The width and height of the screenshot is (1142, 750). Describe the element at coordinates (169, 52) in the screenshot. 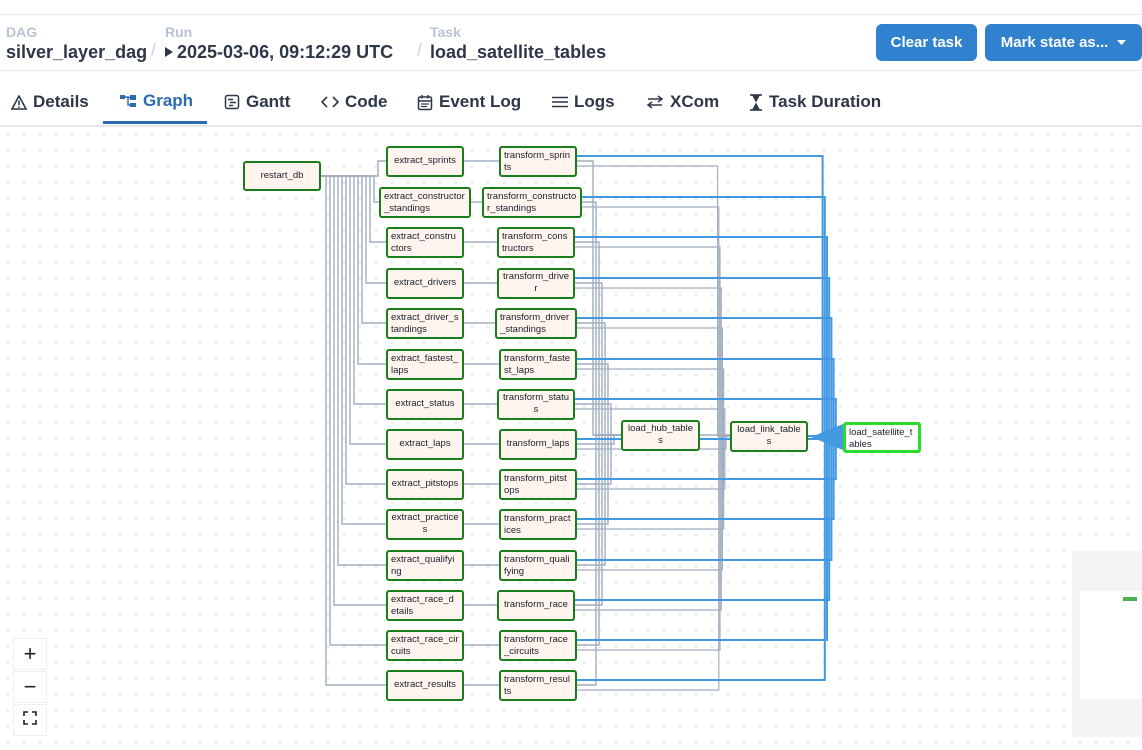

I see `caret-right-icon` at that location.